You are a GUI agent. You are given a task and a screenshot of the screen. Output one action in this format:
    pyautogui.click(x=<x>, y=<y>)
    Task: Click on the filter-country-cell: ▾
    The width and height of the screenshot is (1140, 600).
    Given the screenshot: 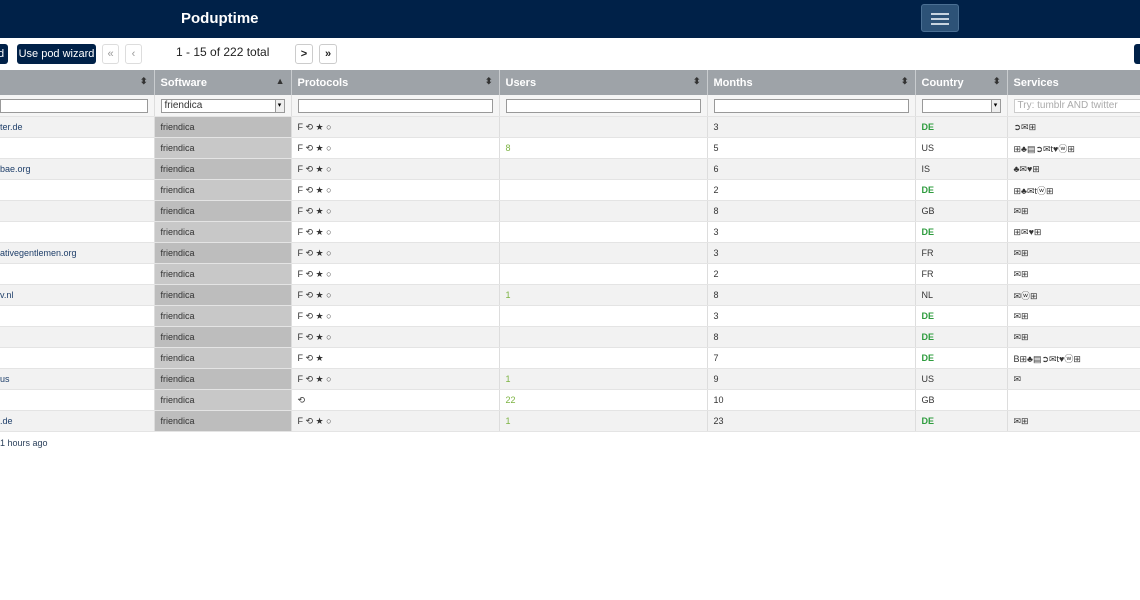 What is the action you would take?
    pyautogui.click(x=961, y=106)
    